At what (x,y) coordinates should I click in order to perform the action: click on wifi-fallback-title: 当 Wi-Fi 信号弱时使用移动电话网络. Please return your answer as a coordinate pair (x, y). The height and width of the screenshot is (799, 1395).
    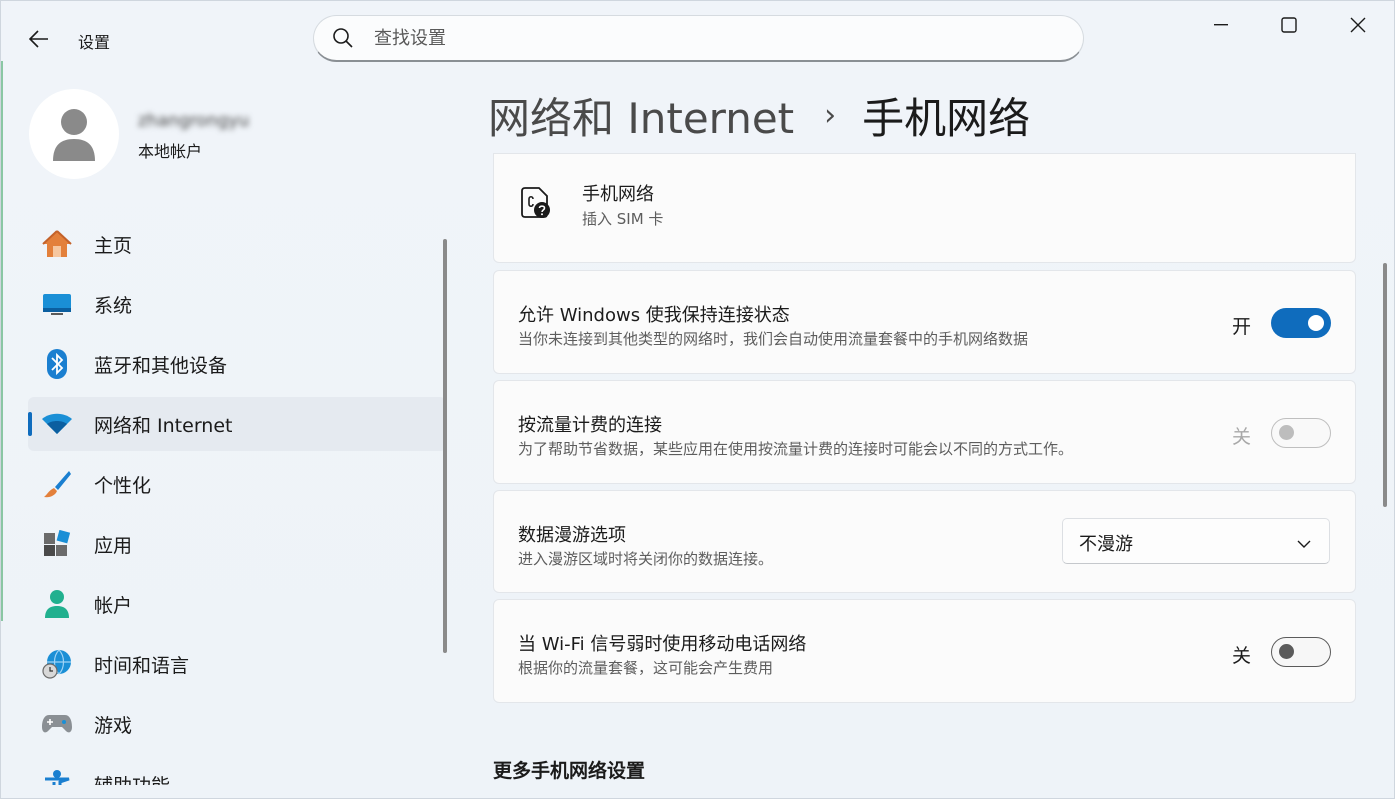
    Looking at the image, I should click on (662, 644).